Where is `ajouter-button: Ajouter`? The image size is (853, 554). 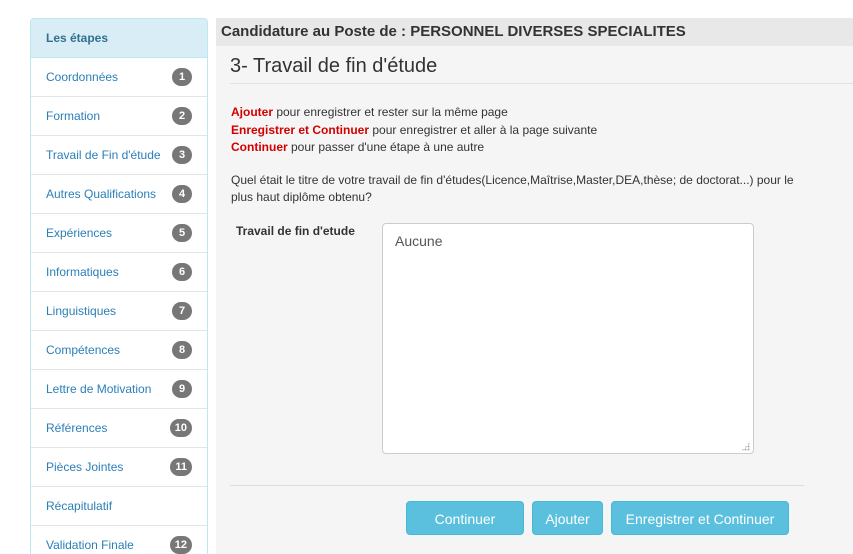 ajouter-button: Ajouter is located at coordinates (567, 518).